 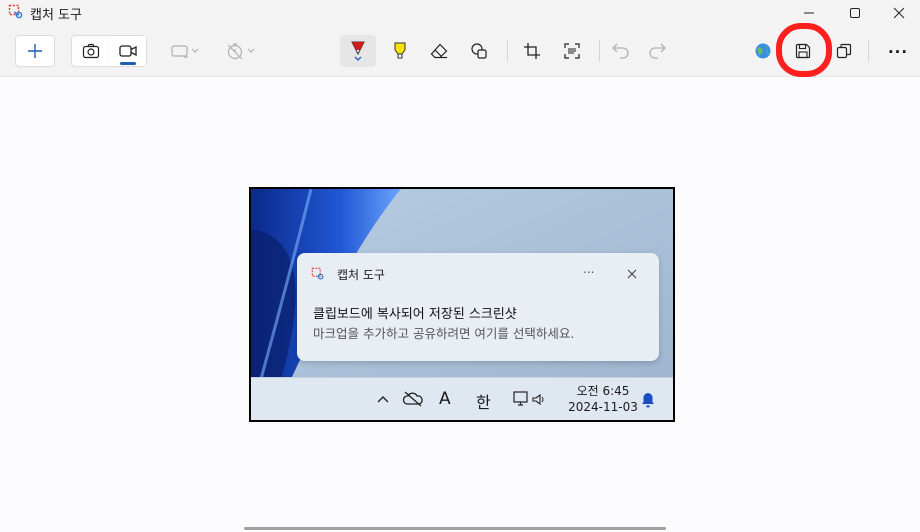 I want to click on onedrive-offline-icon, so click(x=413, y=399).